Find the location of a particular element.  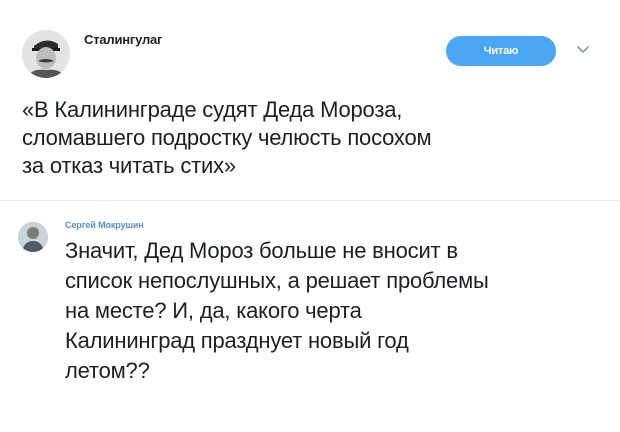

author-avatar is located at coordinates (46, 54).